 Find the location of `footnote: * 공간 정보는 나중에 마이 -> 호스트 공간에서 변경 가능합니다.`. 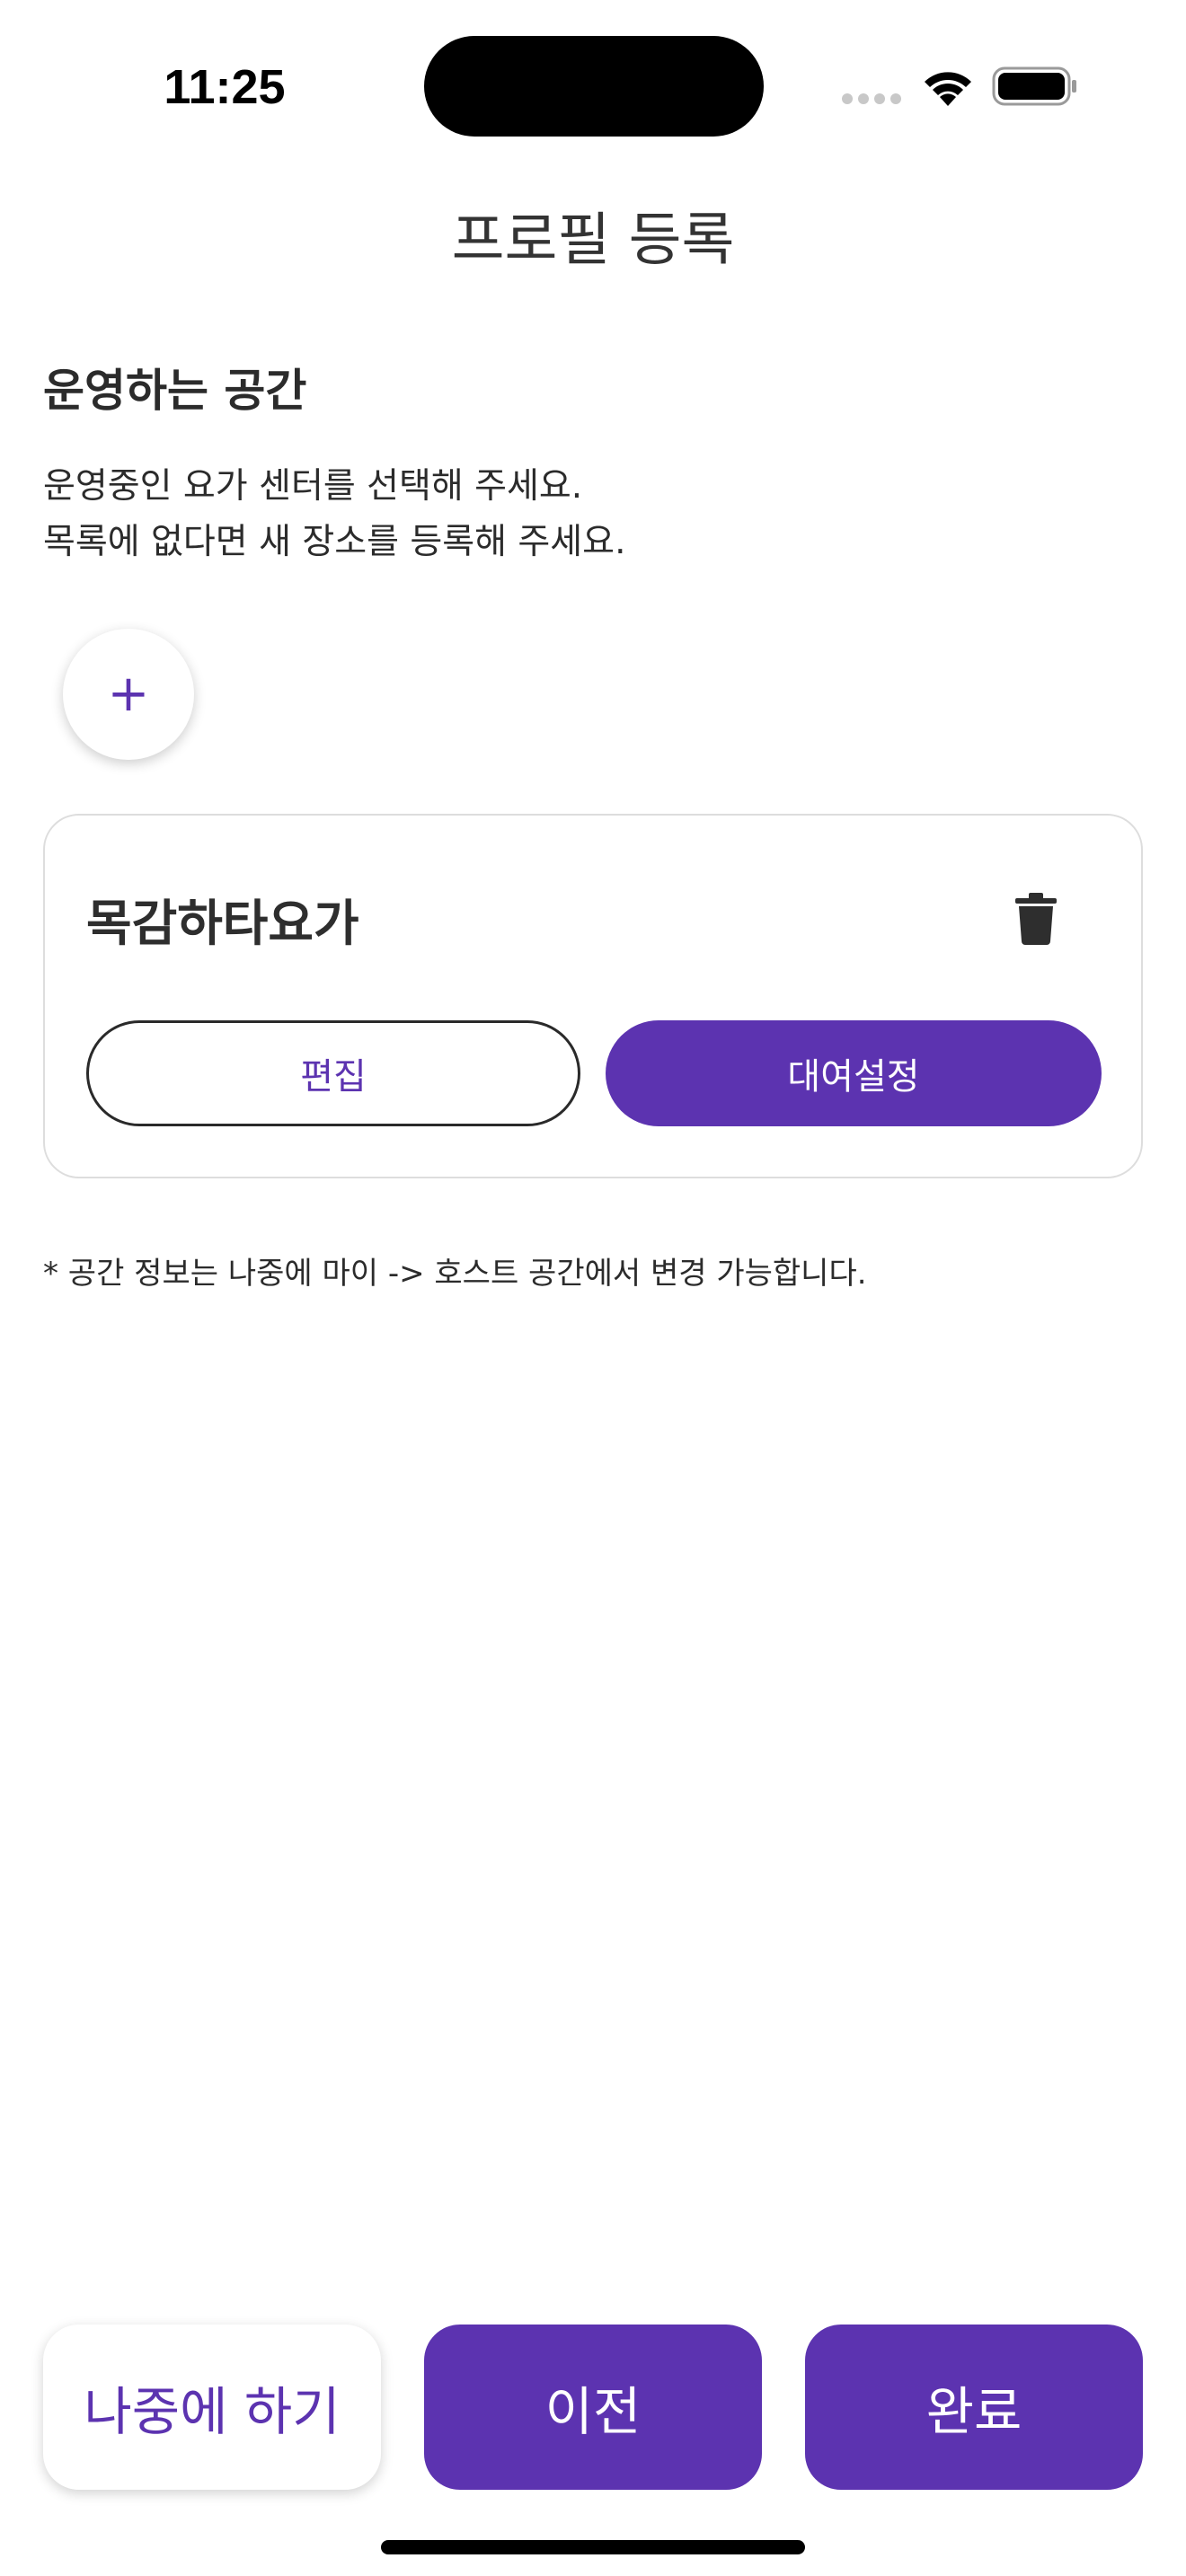

footnote: * 공간 정보는 나중에 마이 -> 호스트 공간에서 변경 가능합니다. is located at coordinates (455, 1274).